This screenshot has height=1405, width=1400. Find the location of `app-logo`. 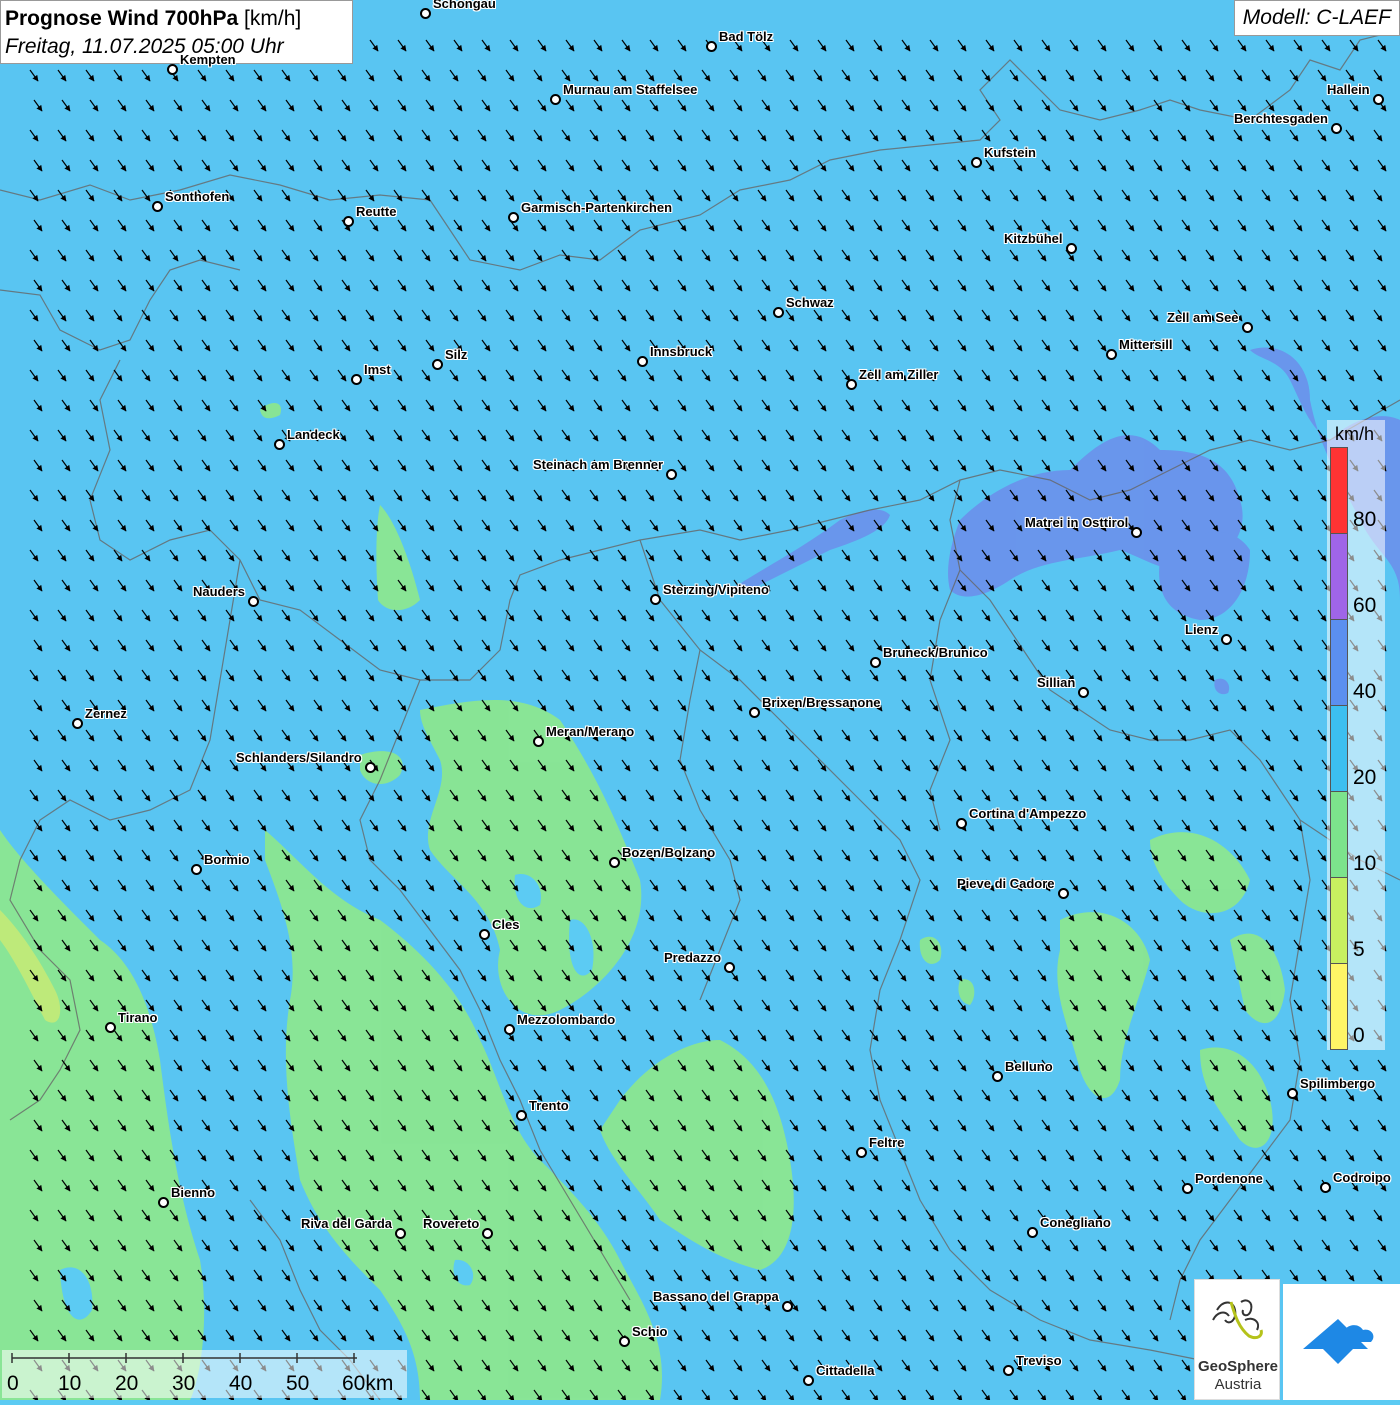

app-logo is located at coordinates (1341, 1342).